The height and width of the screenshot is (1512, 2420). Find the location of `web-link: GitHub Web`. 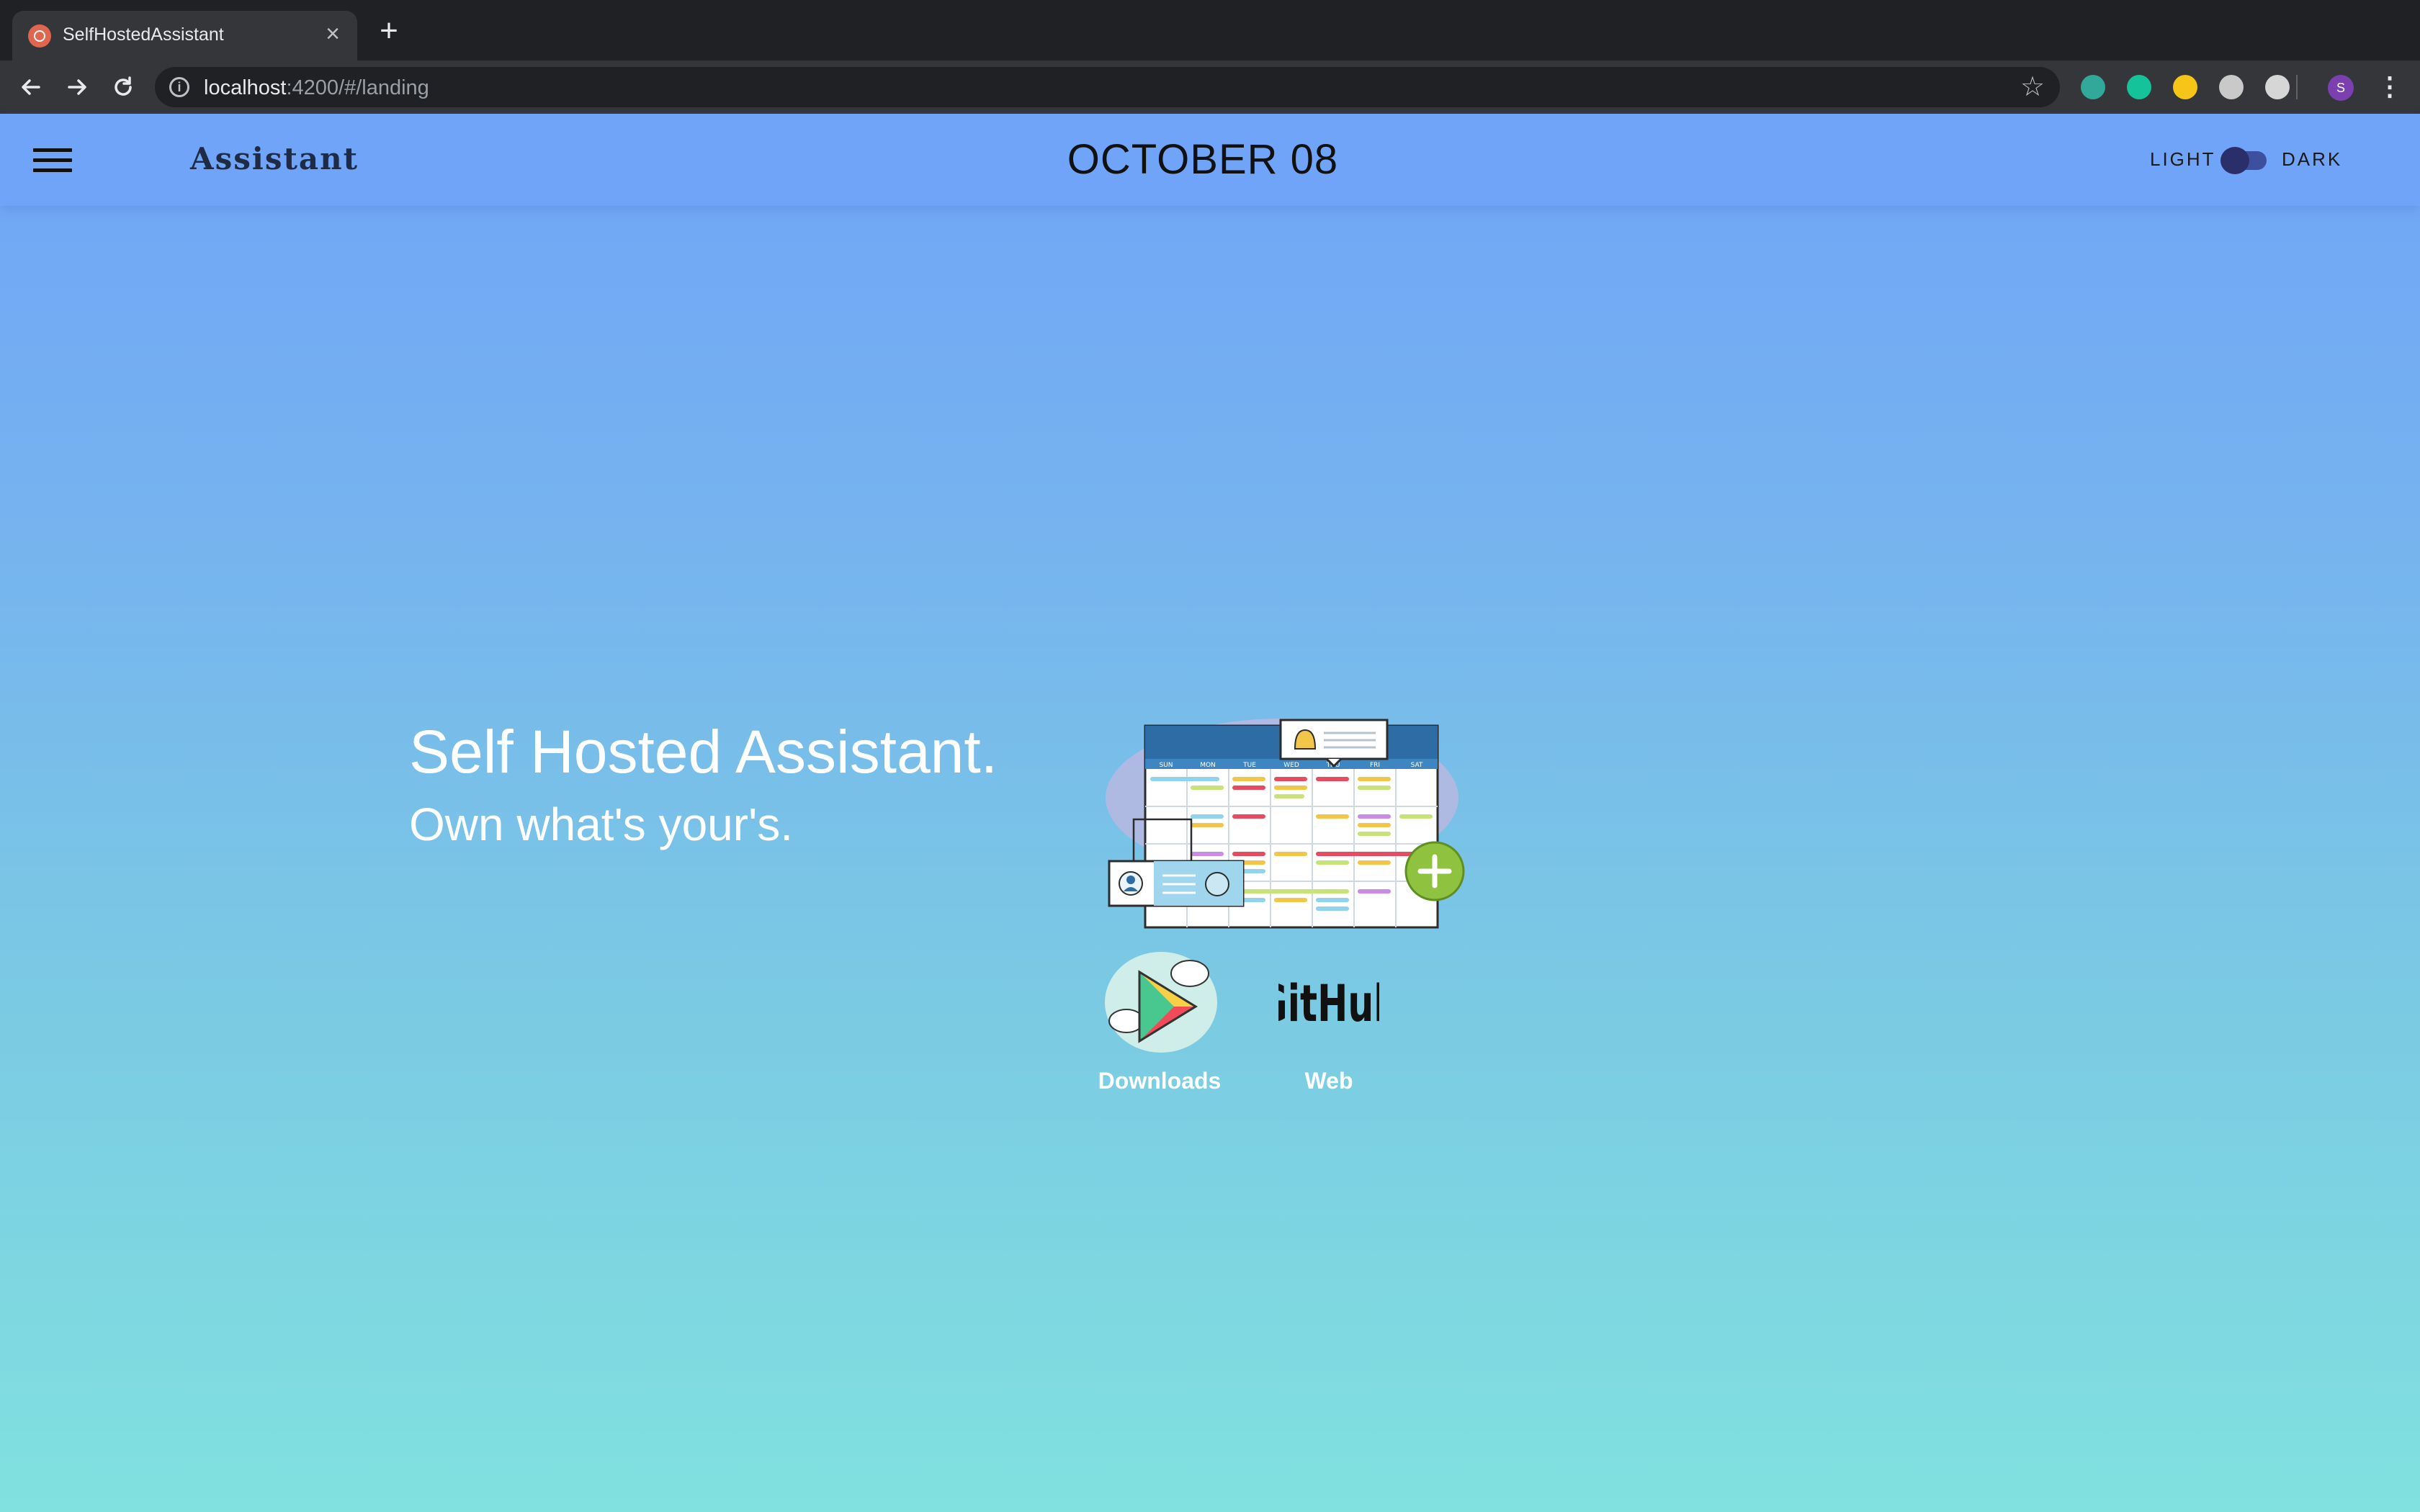

web-link: GitHub Web is located at coordinates (1328, 1021).